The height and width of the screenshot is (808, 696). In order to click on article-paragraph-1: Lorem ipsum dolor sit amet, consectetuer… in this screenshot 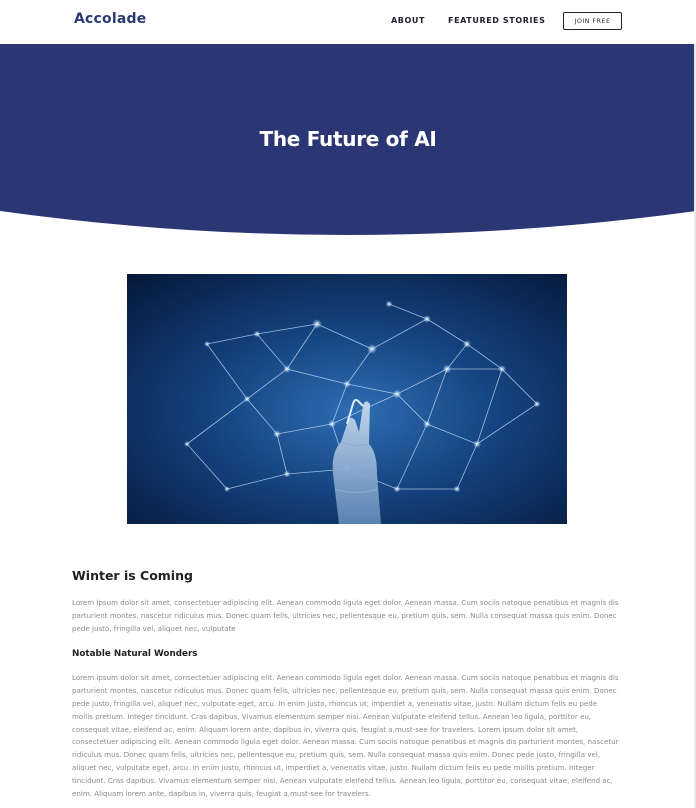, I will do `click(345, 615)`.